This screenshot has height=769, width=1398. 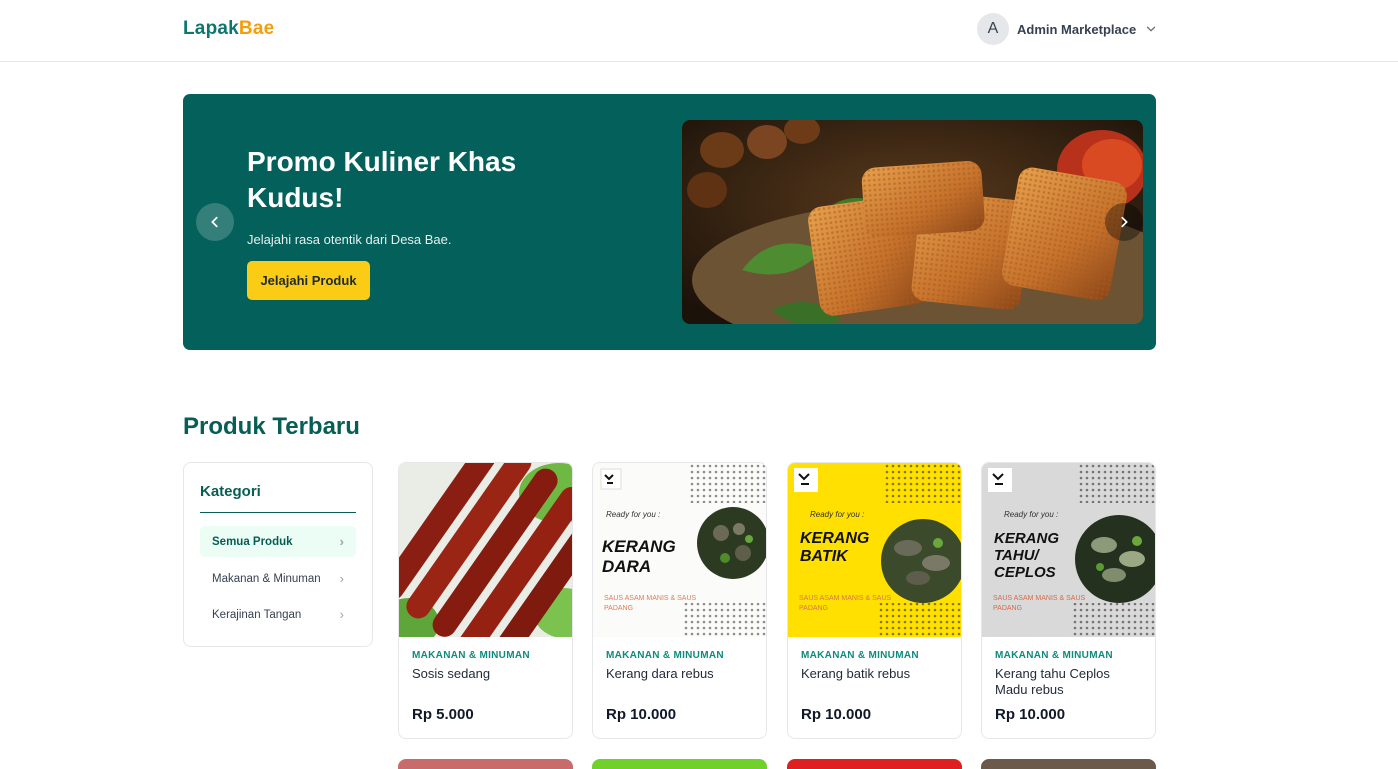 I want to click on brand-name-part1: Lapak, so click(x=211, y=28).